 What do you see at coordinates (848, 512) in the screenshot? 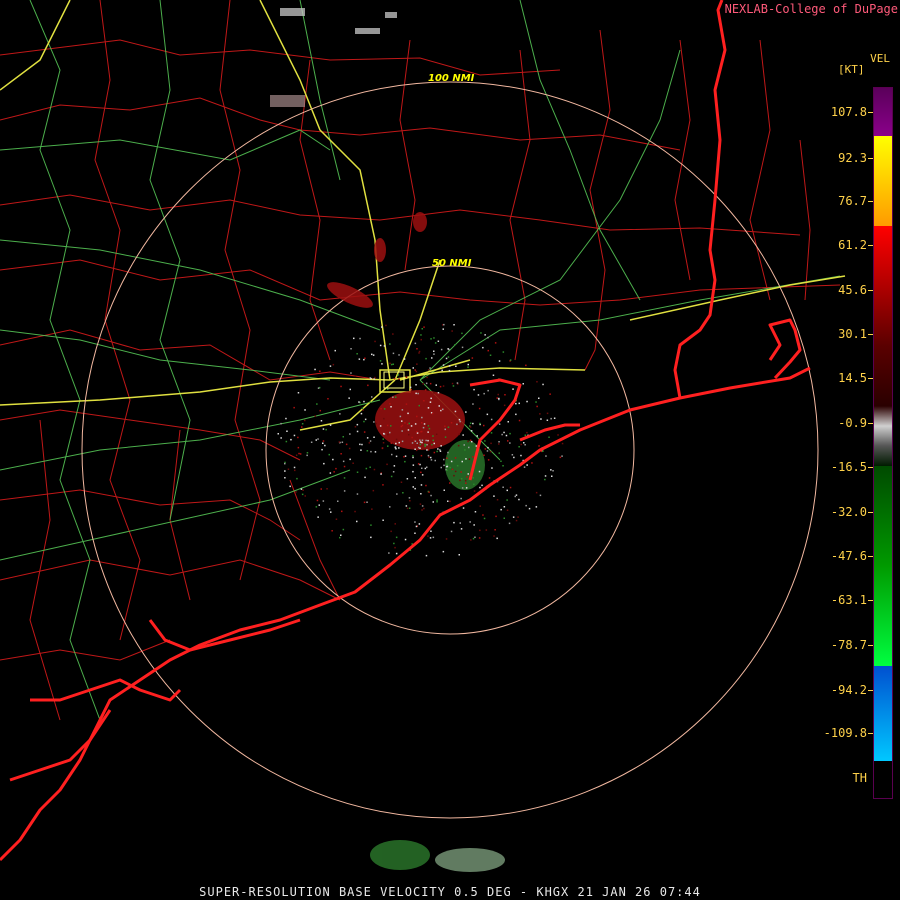
I see `legend-tick-label: -32.0` at bounding box center [848, 512].